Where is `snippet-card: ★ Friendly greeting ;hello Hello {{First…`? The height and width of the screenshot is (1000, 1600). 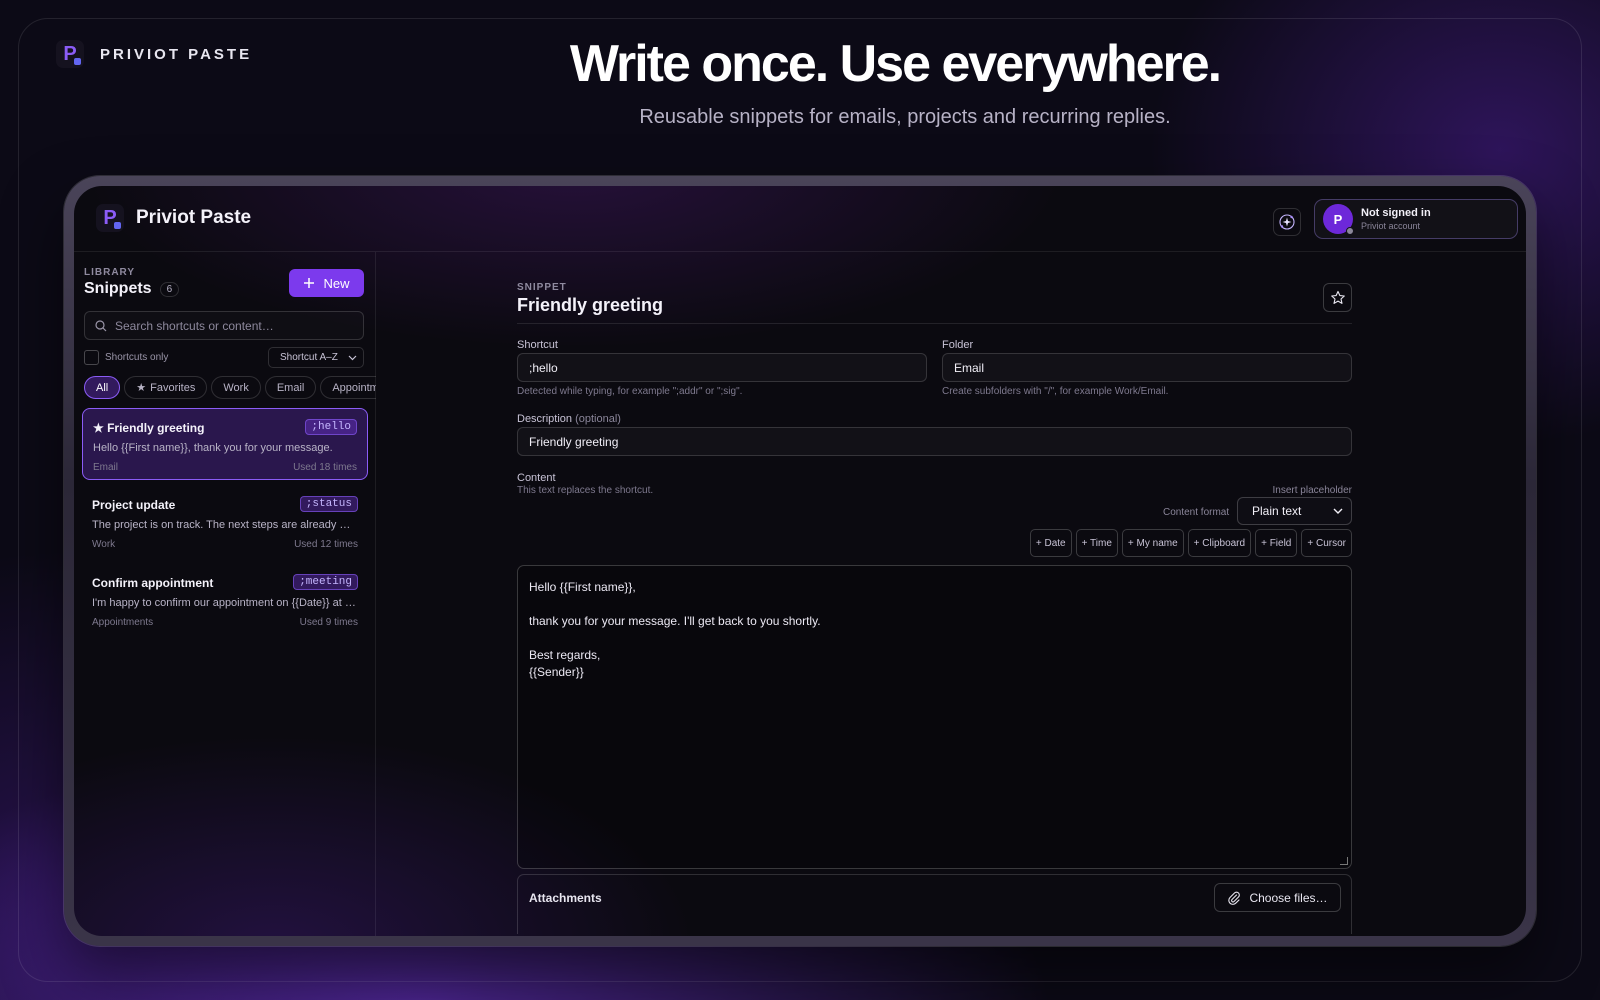
snippet-card: ★ Friendly greeting ;hello Hello {{First… is located at coordinates (225, 444).